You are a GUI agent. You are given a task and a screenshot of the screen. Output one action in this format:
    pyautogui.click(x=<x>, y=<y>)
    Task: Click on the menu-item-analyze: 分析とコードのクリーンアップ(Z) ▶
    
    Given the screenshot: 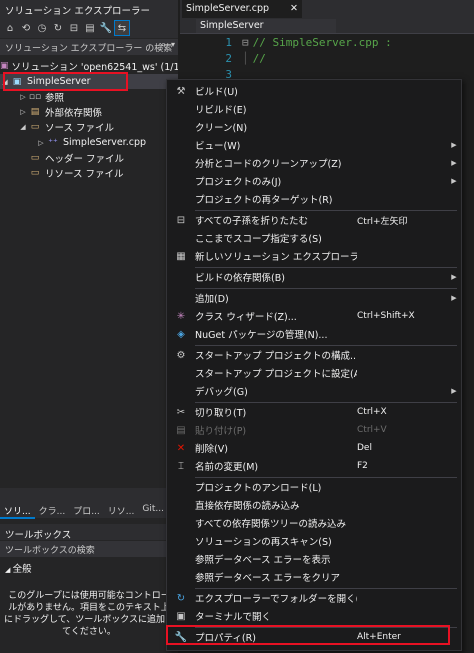 What is the action you would take?
    pyautogui.click(x=314, y=163)
    